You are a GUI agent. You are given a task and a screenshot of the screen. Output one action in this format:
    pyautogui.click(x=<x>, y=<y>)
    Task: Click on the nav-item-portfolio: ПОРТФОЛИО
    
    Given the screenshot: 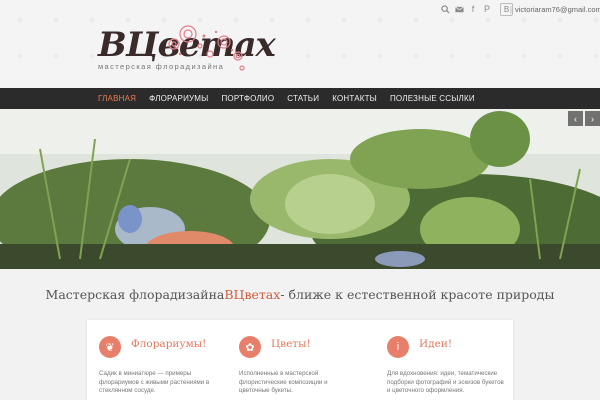 What is the action you would take?
    pyautogui.click(x=247, y=98)
    